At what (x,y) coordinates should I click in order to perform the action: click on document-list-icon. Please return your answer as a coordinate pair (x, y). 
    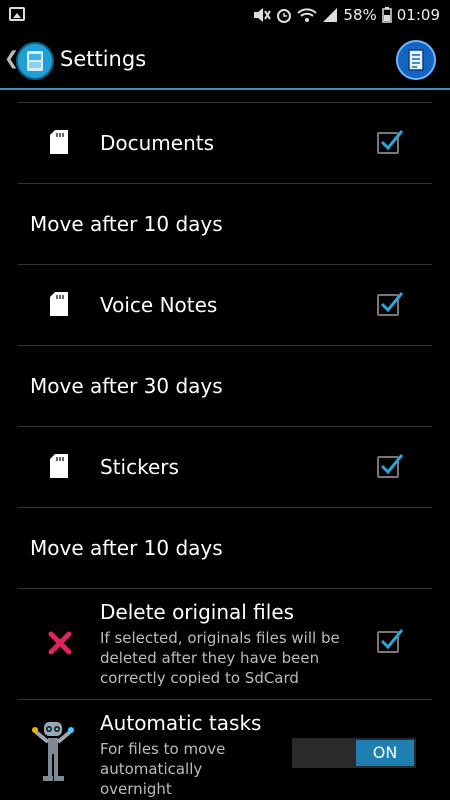
    Looking at the image, I should click on (416, 60).